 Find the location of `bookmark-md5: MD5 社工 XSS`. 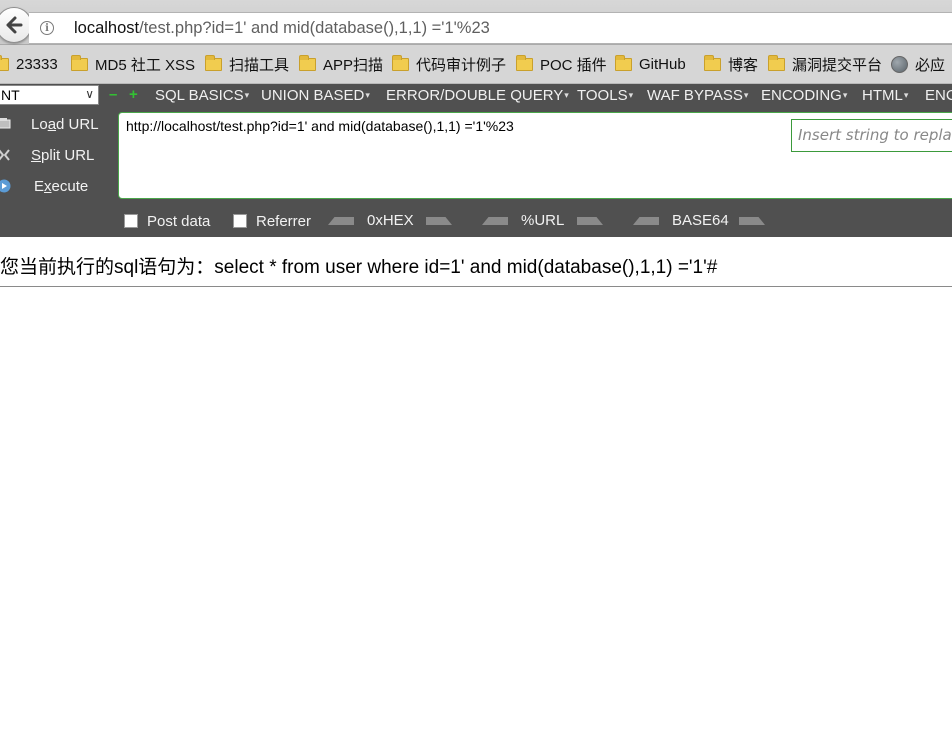

bookmark-md5: MD5 社工 XSS is located at coordinates (133, 64).